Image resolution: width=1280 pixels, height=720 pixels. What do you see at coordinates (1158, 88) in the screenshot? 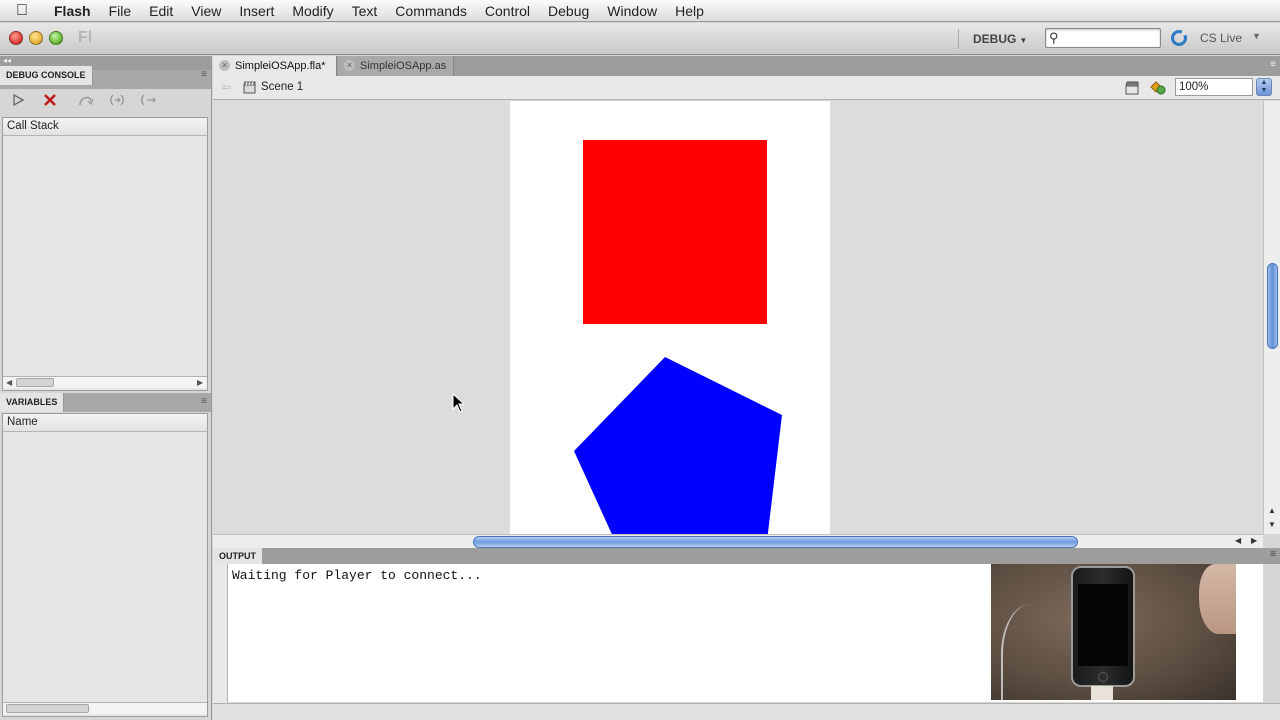
I see `edit-symbols-icon` at bounding box center [1158, 88].